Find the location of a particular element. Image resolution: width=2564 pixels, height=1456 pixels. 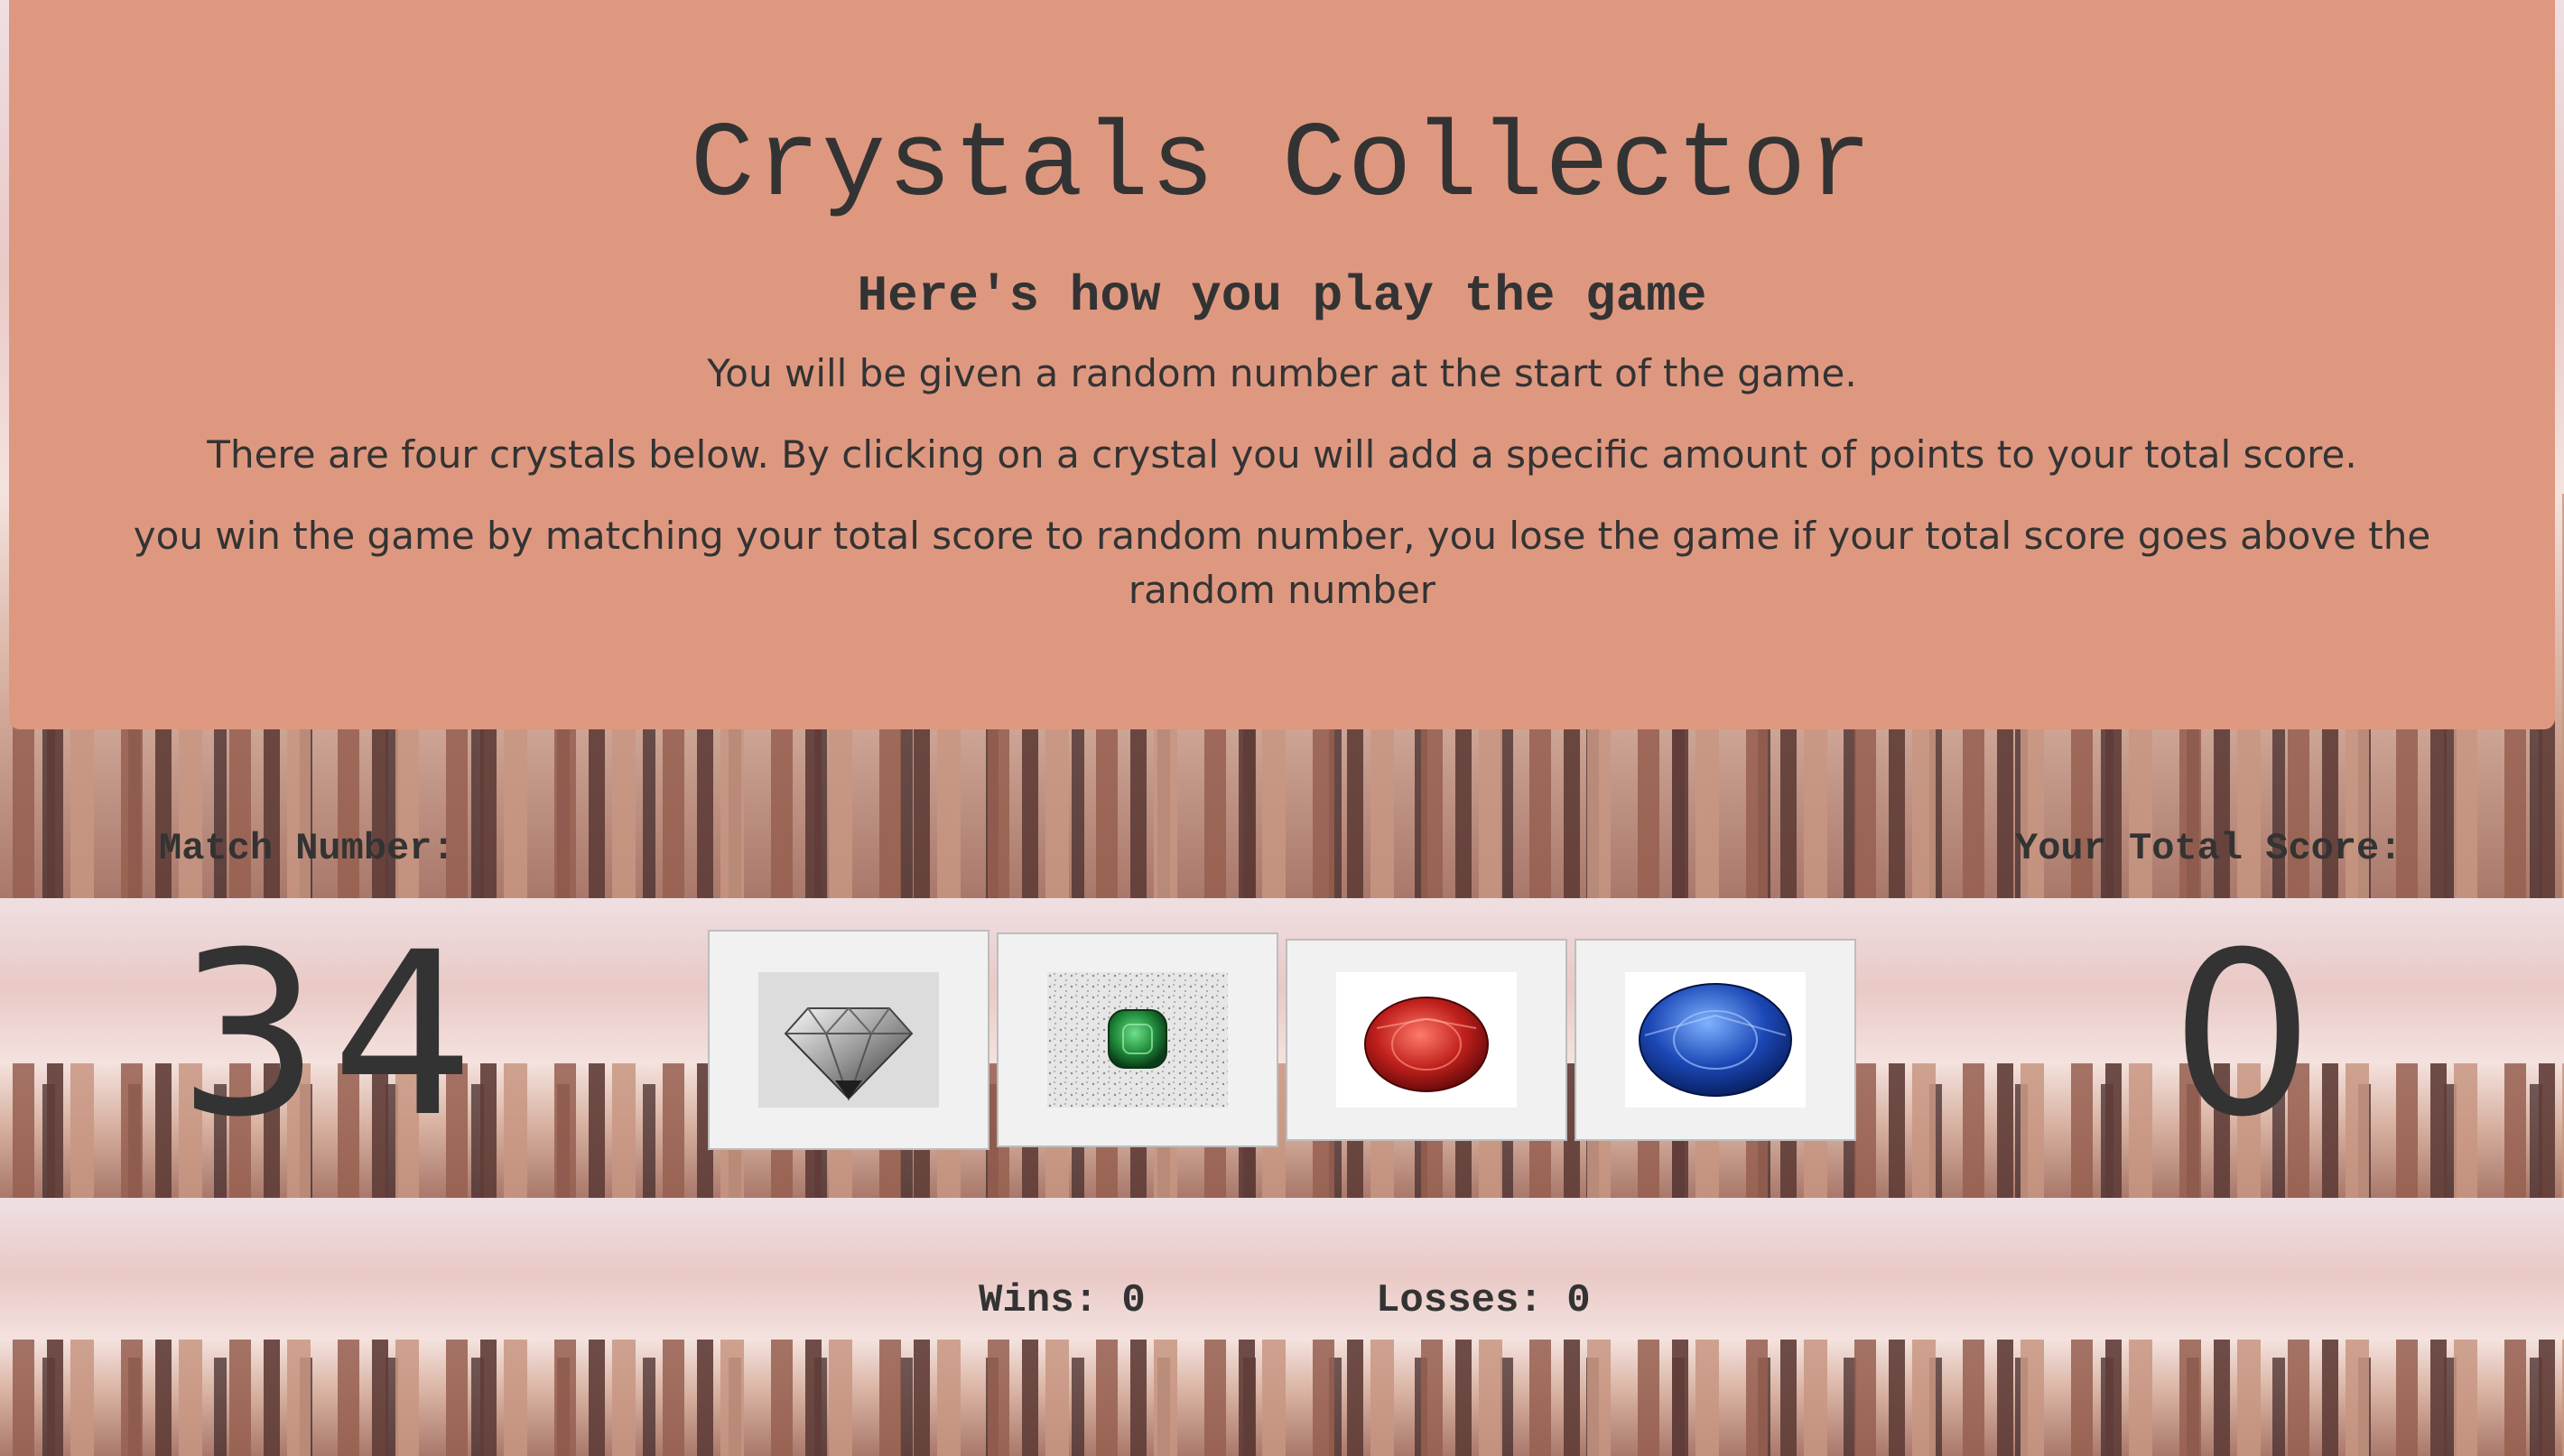

diamond-crystal-button is located at coordinates (849, 1040).